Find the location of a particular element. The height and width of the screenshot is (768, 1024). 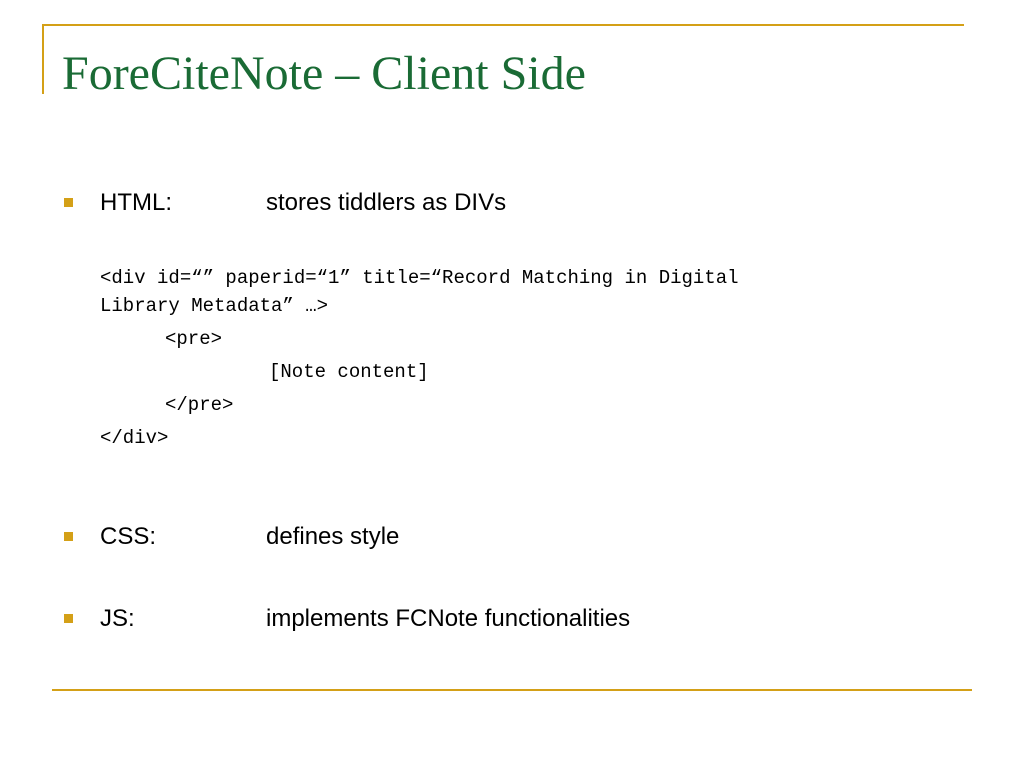

bullet-js: JS: implements FCNote functionalities is located at coordinates (502, 619).